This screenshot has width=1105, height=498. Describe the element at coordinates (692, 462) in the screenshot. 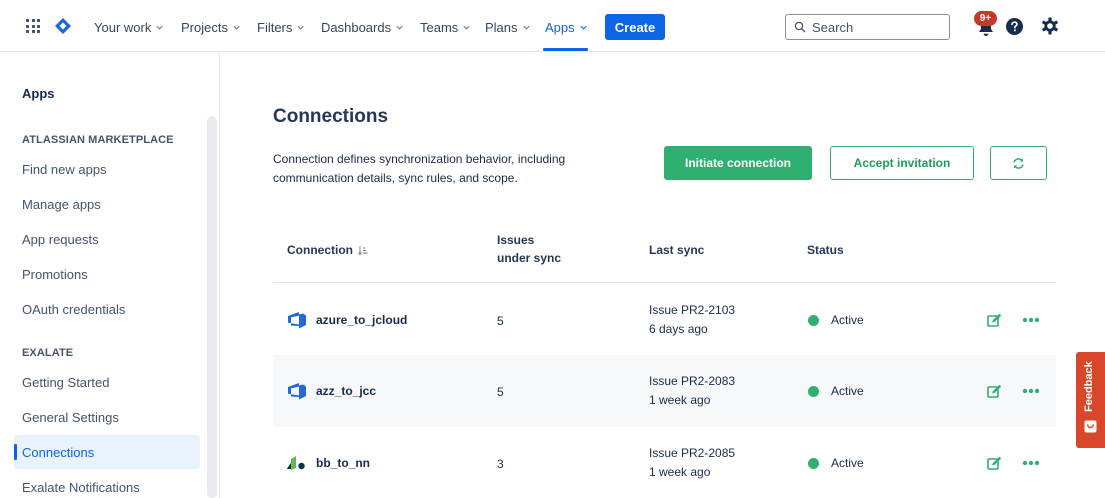

I see `last-sync-cell: Issue PR2-2085 1 week ago` at that location.